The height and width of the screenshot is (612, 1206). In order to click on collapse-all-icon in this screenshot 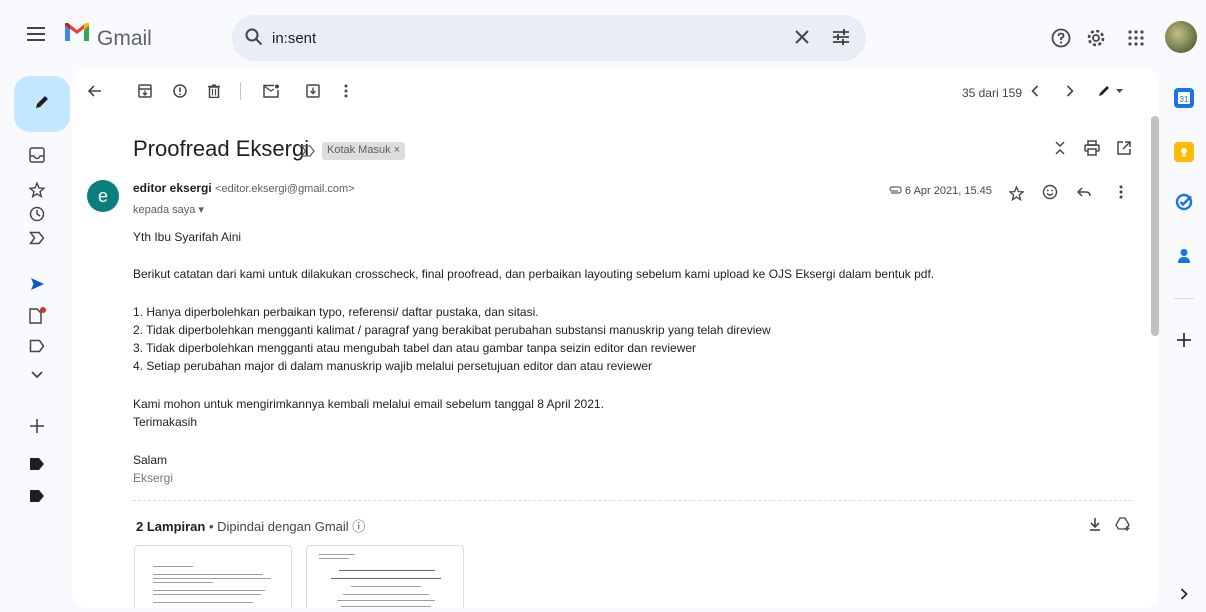, I will do `click(1060, 148)`.